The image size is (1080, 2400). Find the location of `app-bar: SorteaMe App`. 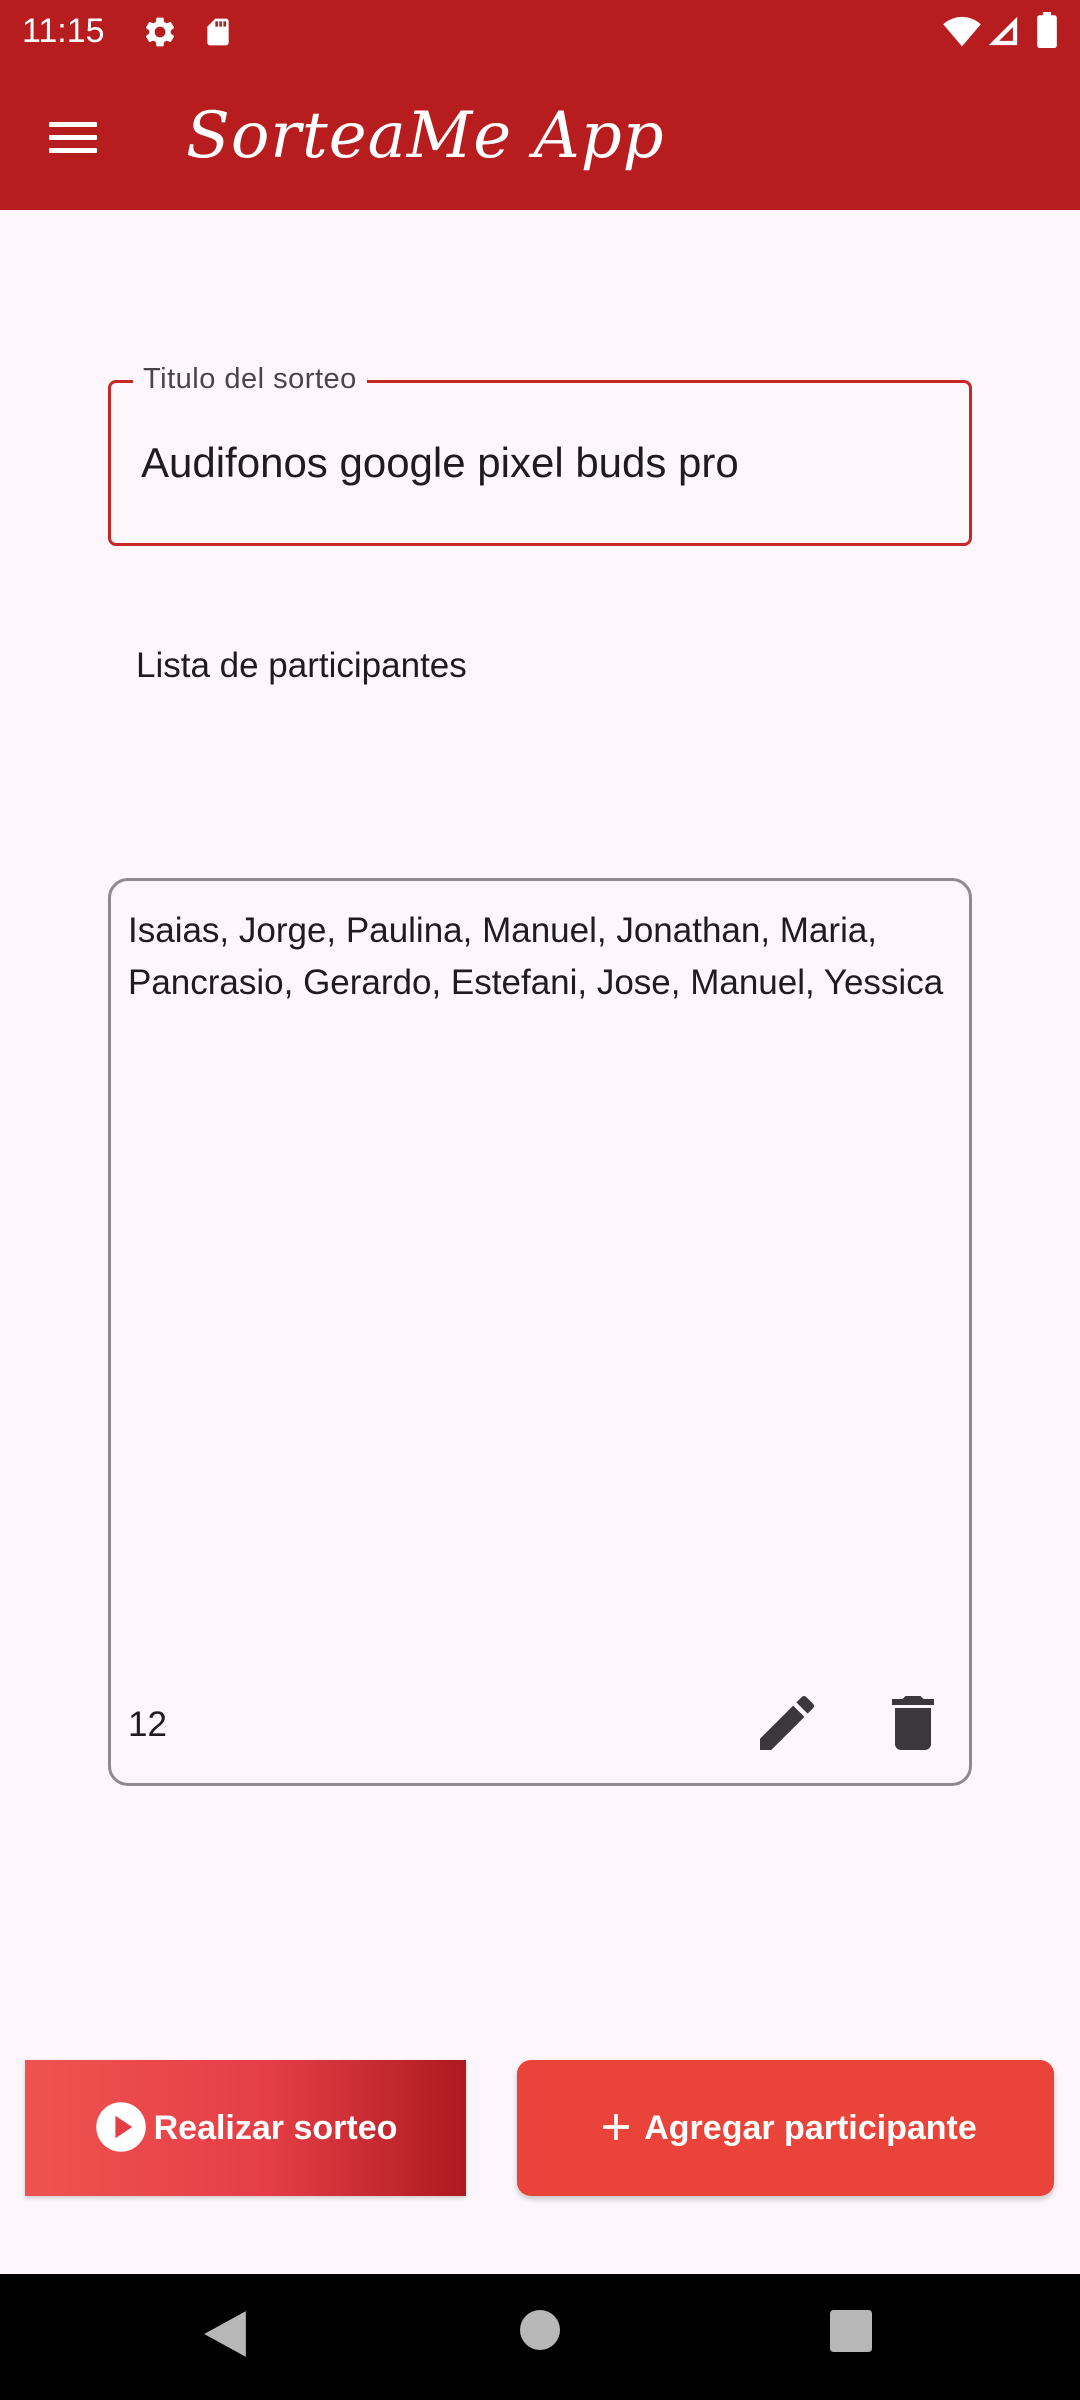

app-bar: SorteaMe App is located at coordinates (540, 136).